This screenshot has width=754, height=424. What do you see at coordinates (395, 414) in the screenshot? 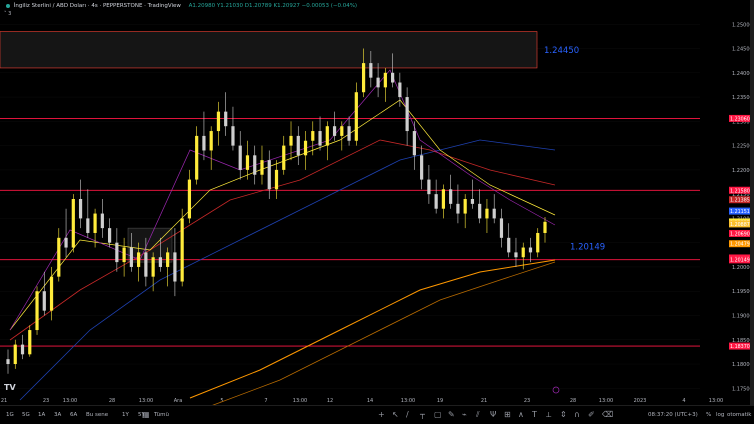
I see `cursor-icon: ↖` at bounding box center [395, 414].